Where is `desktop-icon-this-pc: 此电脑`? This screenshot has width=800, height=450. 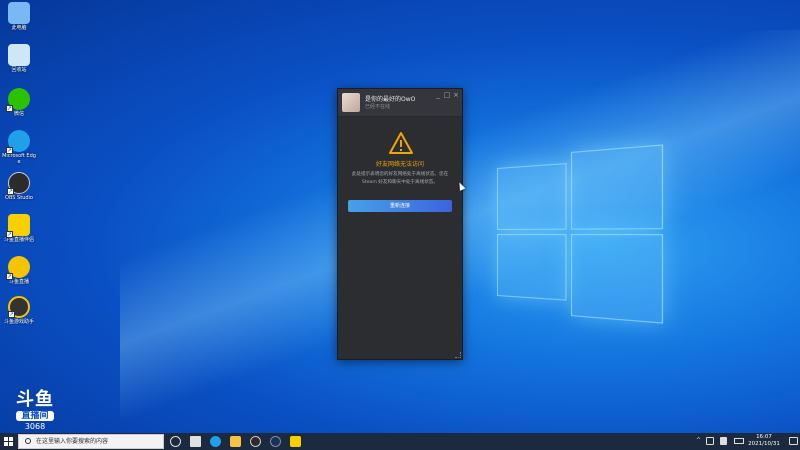 desktop-icon-this-pc: 此电脑 is located at coordinates (19, 16).